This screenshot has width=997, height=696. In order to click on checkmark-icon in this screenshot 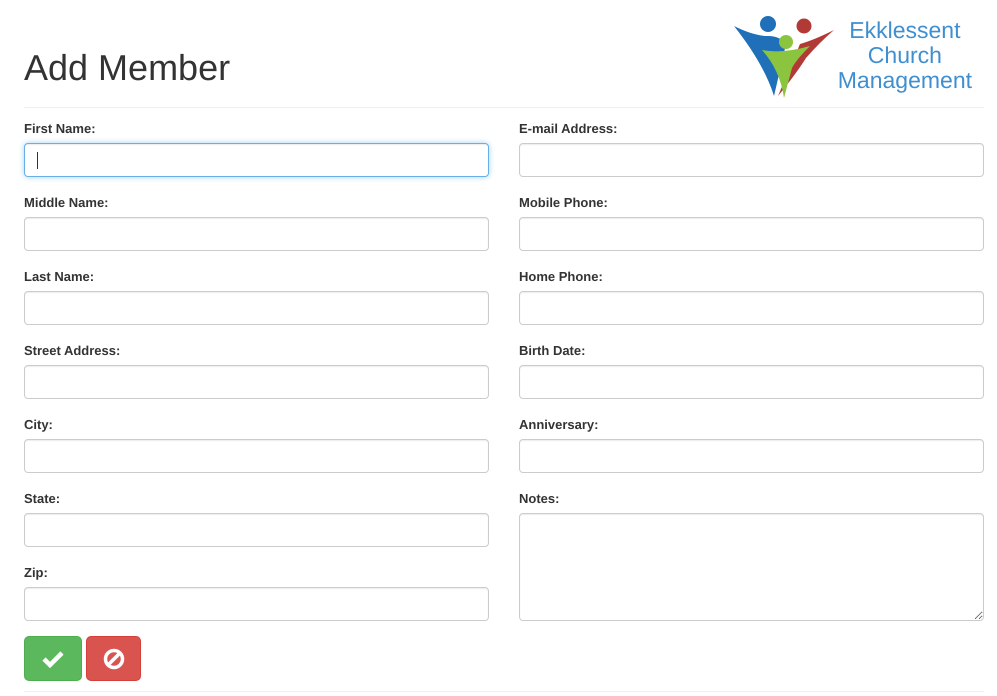, I will do `click(53, 659)`.